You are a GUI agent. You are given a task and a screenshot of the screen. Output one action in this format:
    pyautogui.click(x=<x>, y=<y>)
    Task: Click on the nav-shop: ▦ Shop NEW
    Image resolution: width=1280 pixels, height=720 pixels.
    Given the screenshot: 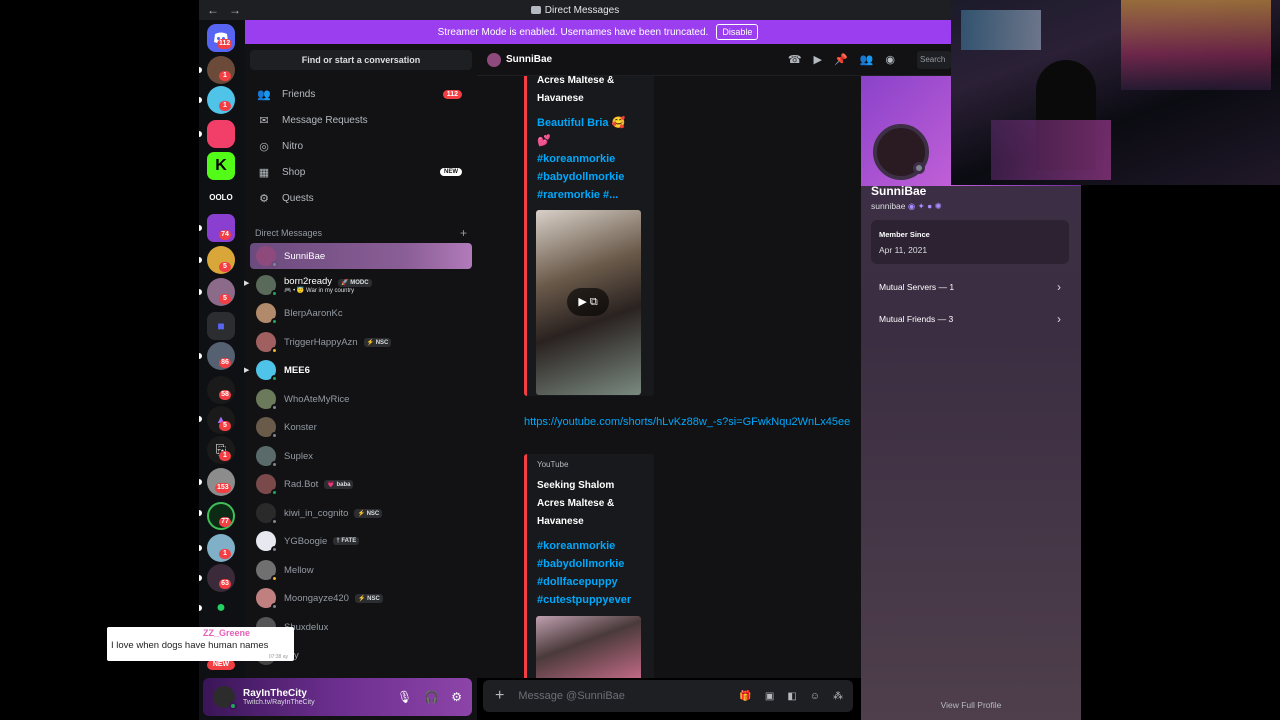 What is the action you would take?
    pyautogui.click(x=361, y=172)
    